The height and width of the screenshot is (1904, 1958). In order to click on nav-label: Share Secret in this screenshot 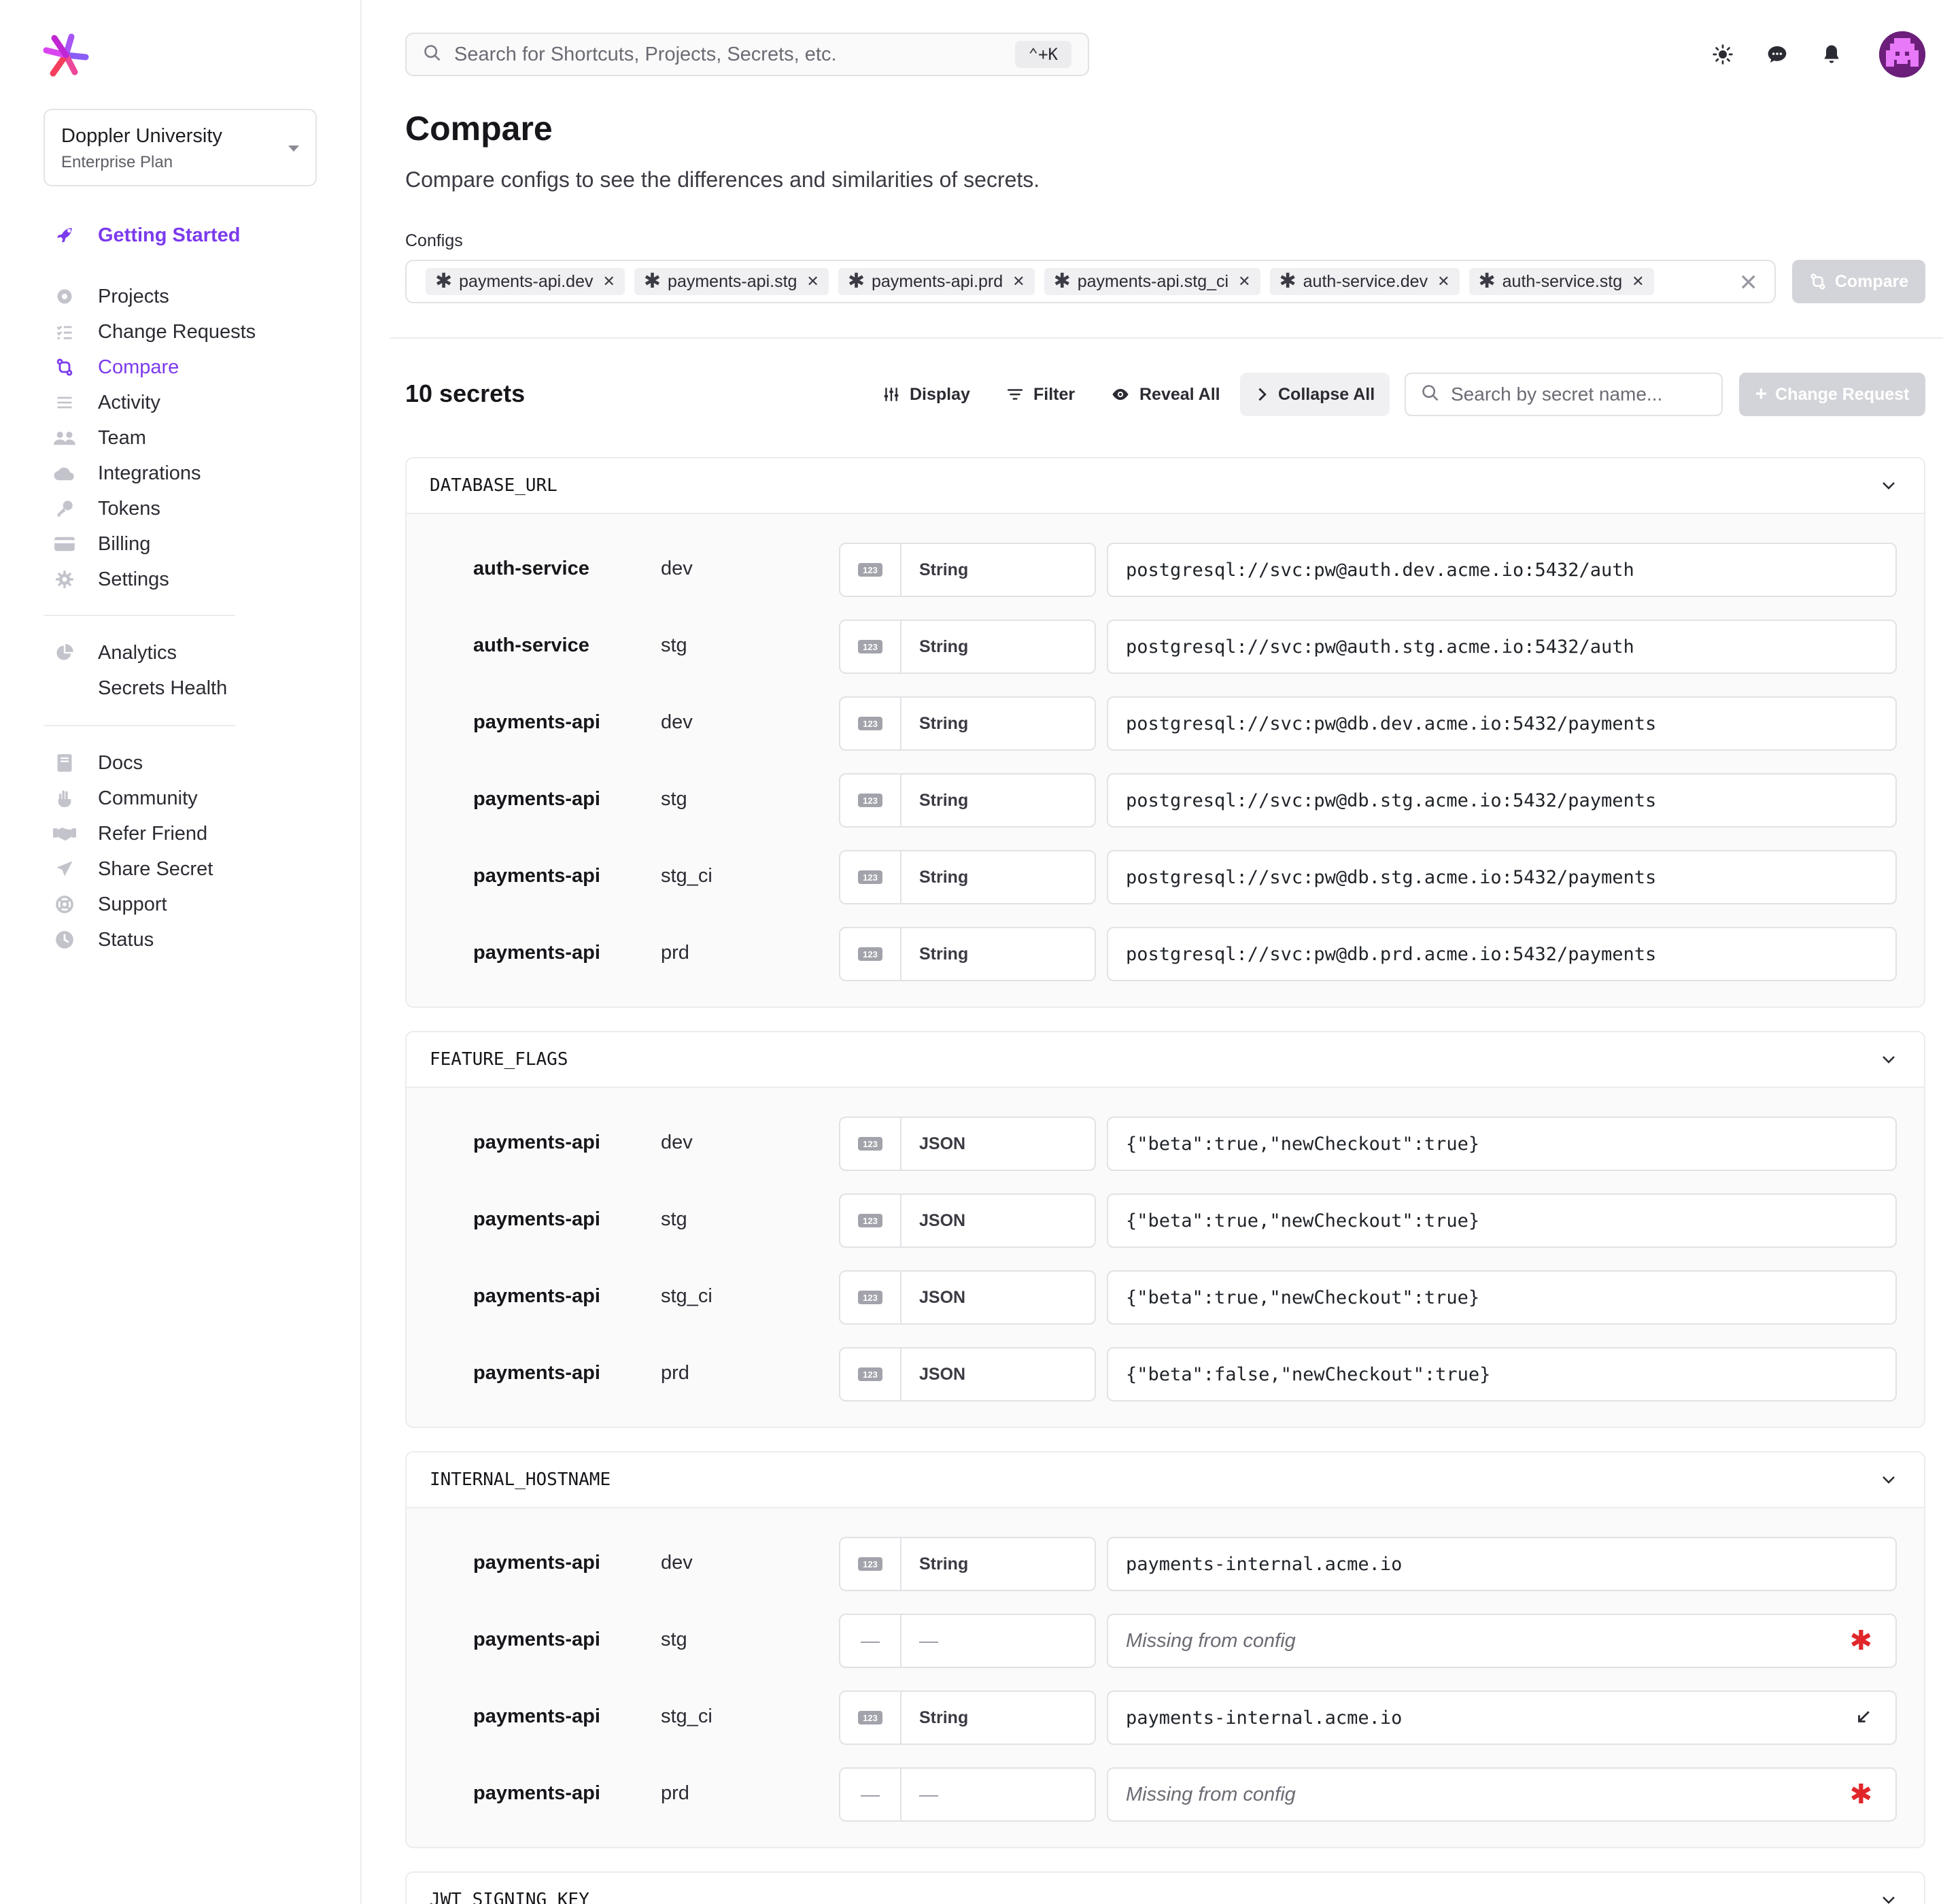, I will do `click(155, 869)`.